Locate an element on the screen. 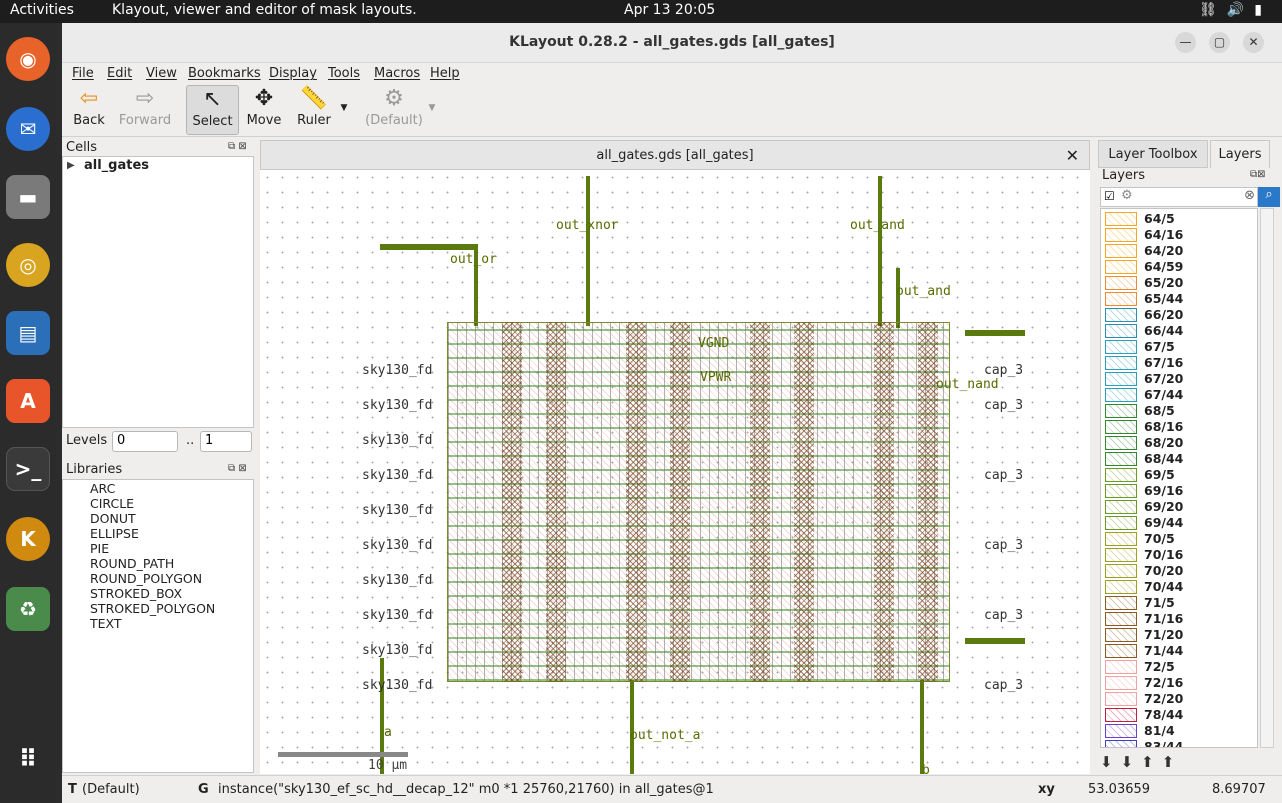  levels-from-spinbox: 0 is located at coordinates (145, 441).